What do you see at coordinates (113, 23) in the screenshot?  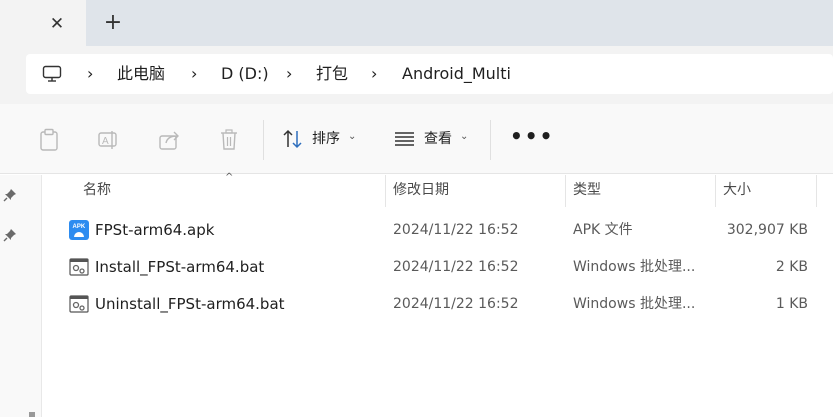 I see `new-tab-icon: +` at bounding box center [113, 23].